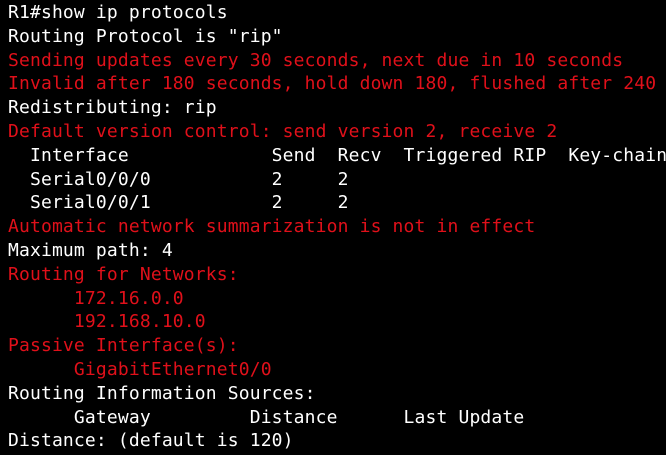 The height and width of the screenshot is (455, 666). Describe the element at coordinates (123, 274) in the screenshot. I see `routing-networks-heading: Routing for Networks:` at that location.